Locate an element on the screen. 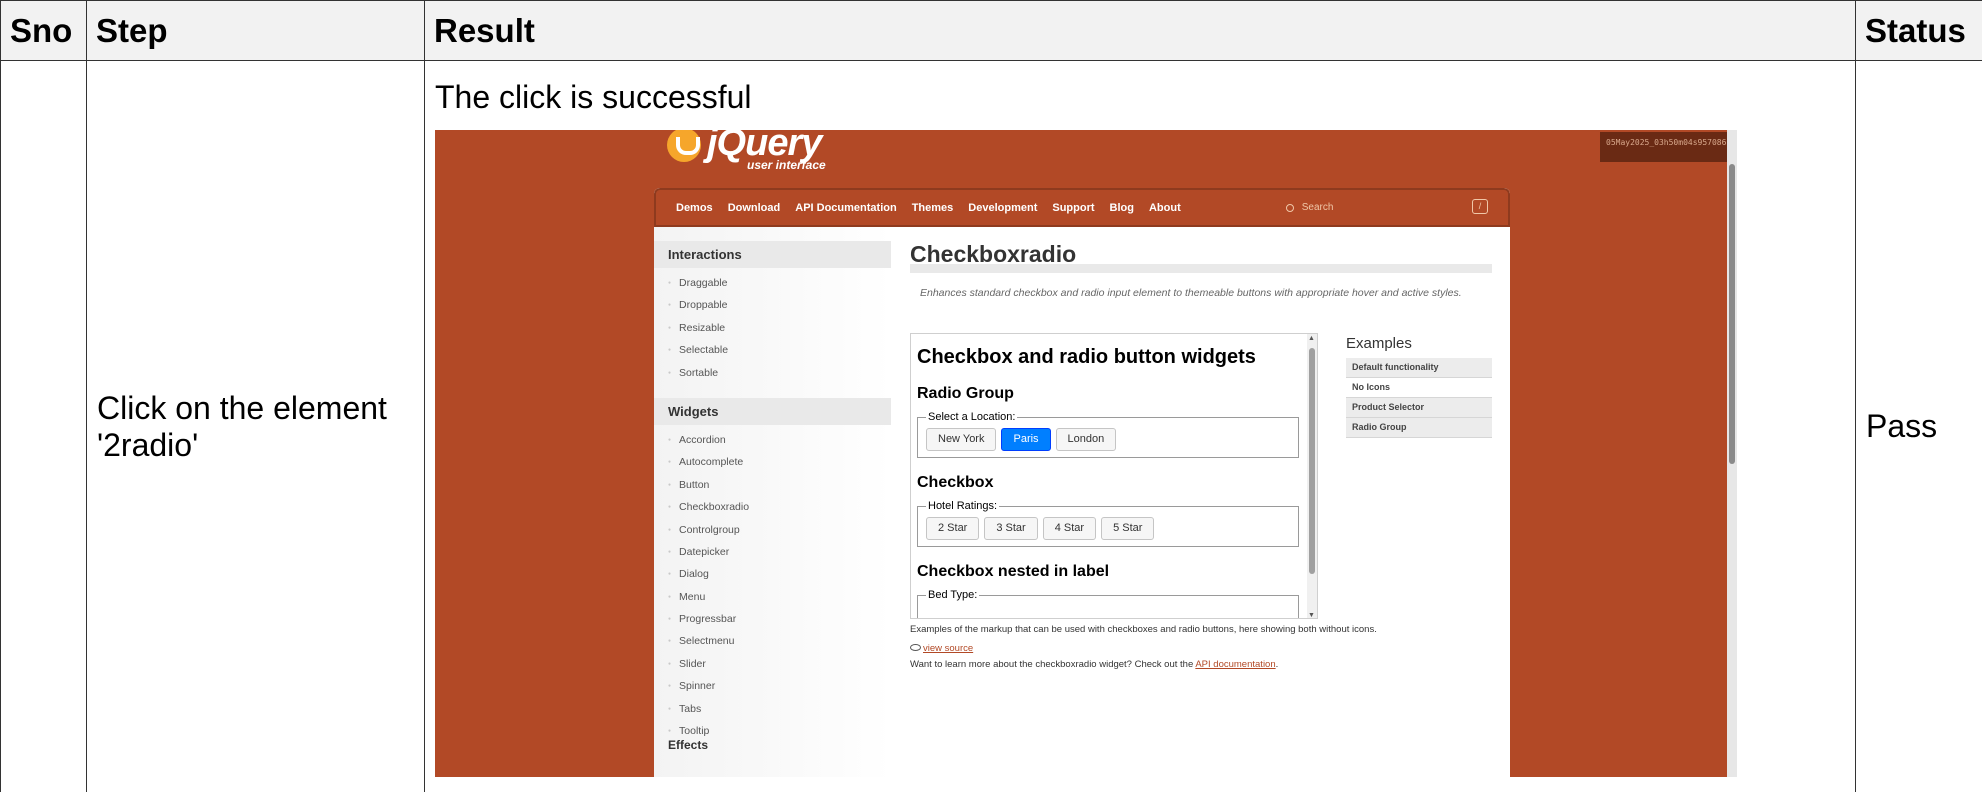  checkbox-2-star: 2 Star is located at coordinates (953, 528).